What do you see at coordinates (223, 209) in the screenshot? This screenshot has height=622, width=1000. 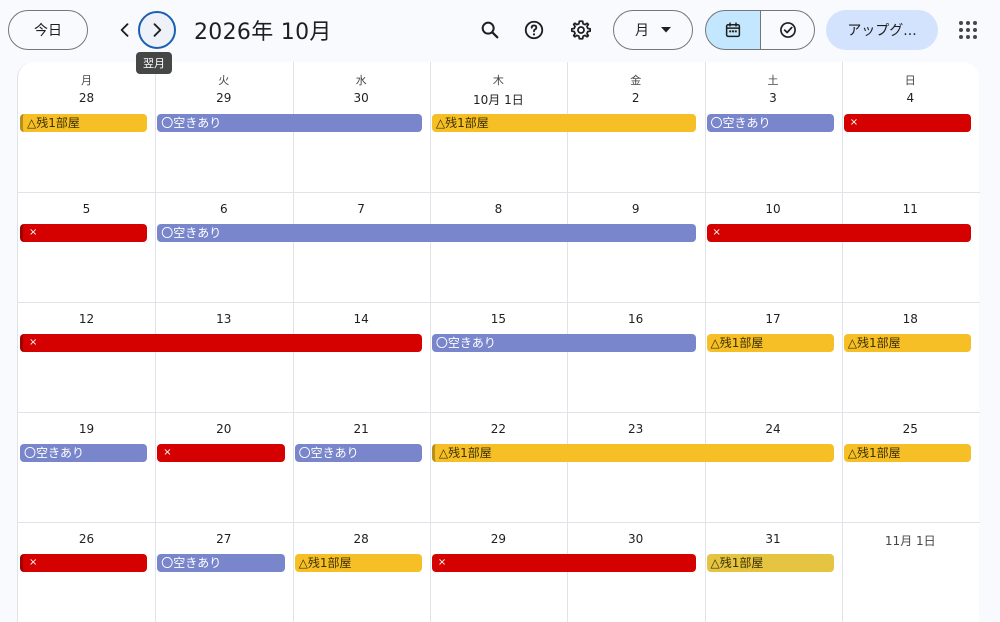 I see `day-number: 6` at bounding box center [223, 209].